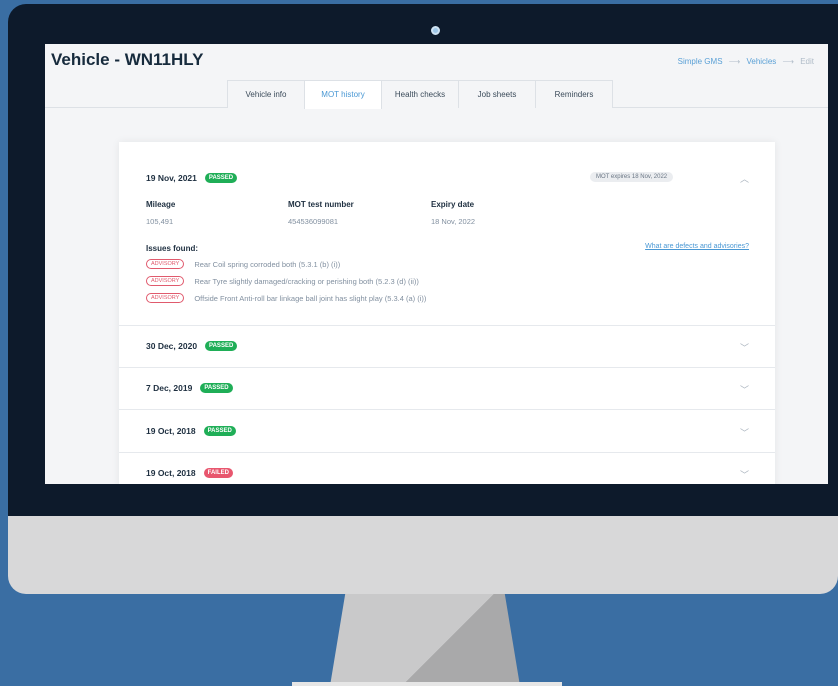  Describe the element at coordinates (343, 94) in the screenshot. I see `tab-mot-history: MOT history` at that location.